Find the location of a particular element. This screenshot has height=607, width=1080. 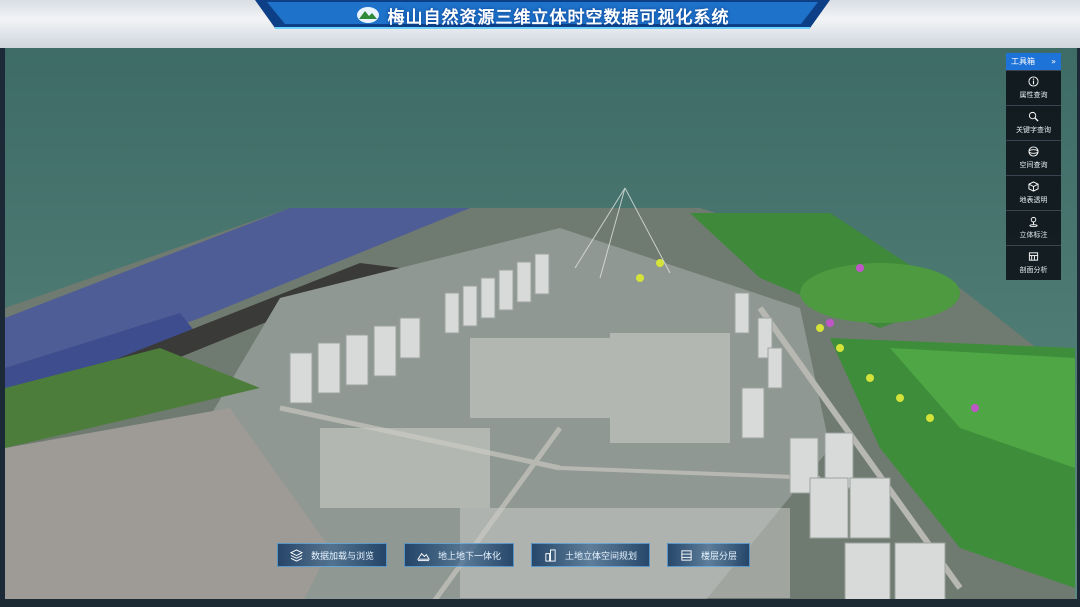

tool-keyword-query: 关键字查询 is located at coordinates (1033, 122).